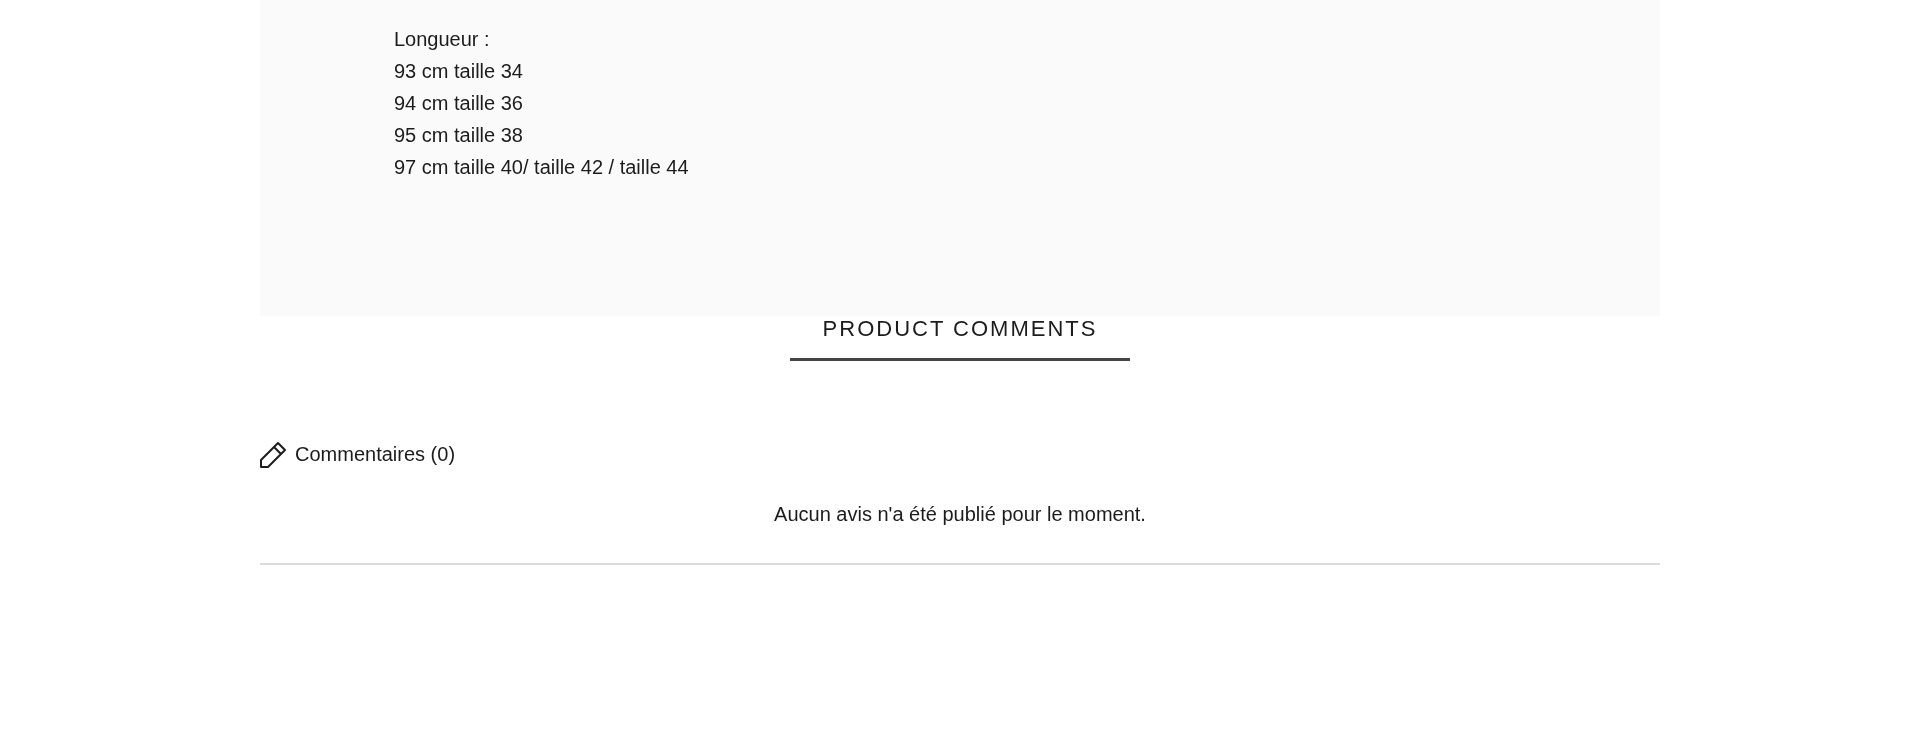  I want to click on description-line: 94 cm taille 36, so click(458, 103).